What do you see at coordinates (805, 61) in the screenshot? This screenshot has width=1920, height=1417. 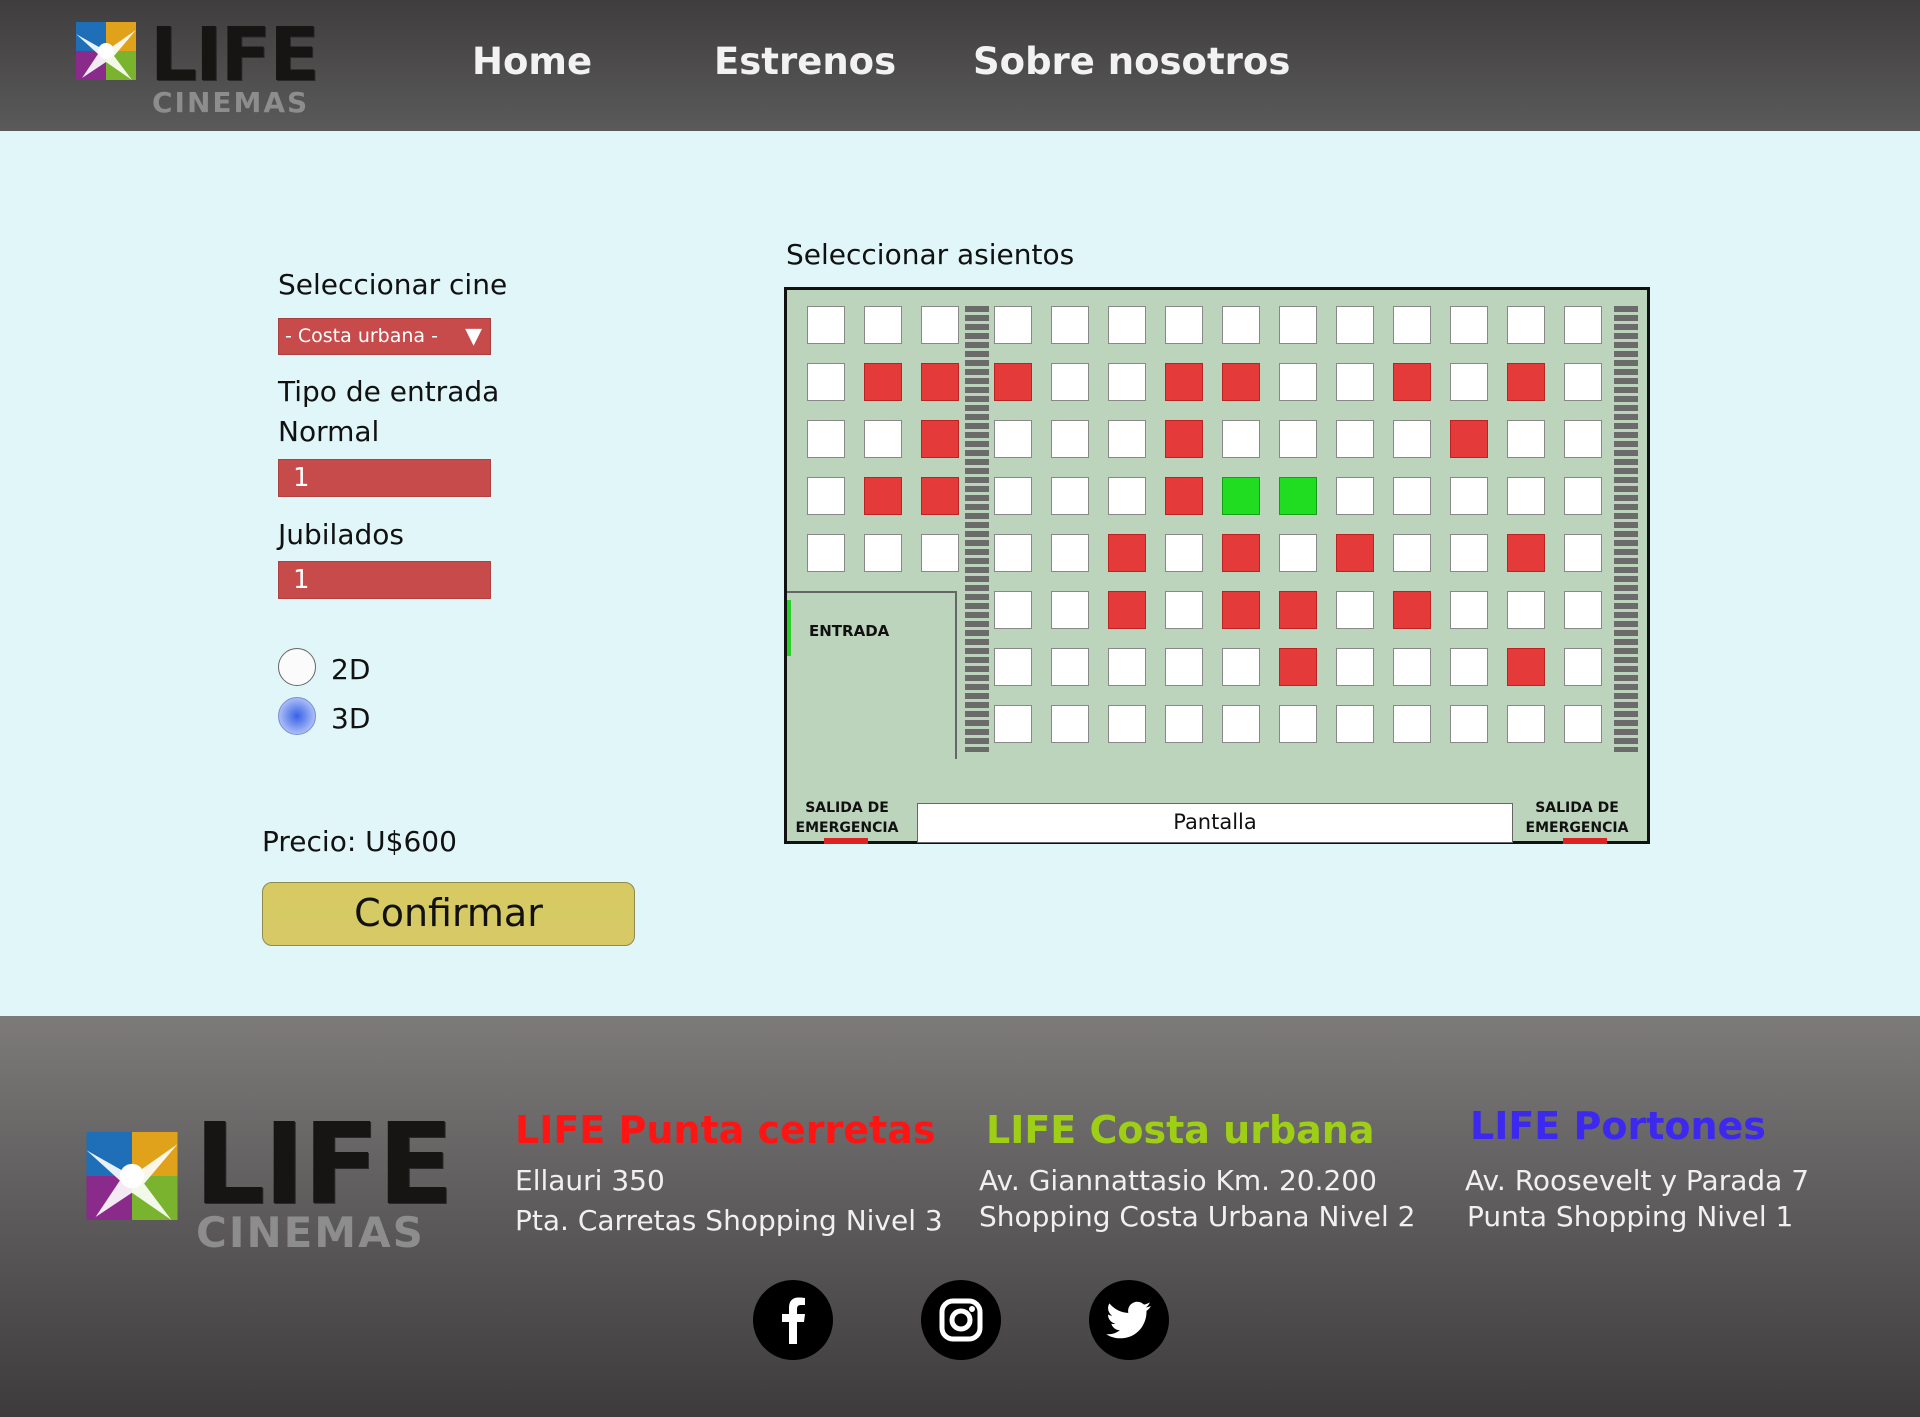 I see `nav-estrenos: Estrenos` at bounding box center [805, 61].